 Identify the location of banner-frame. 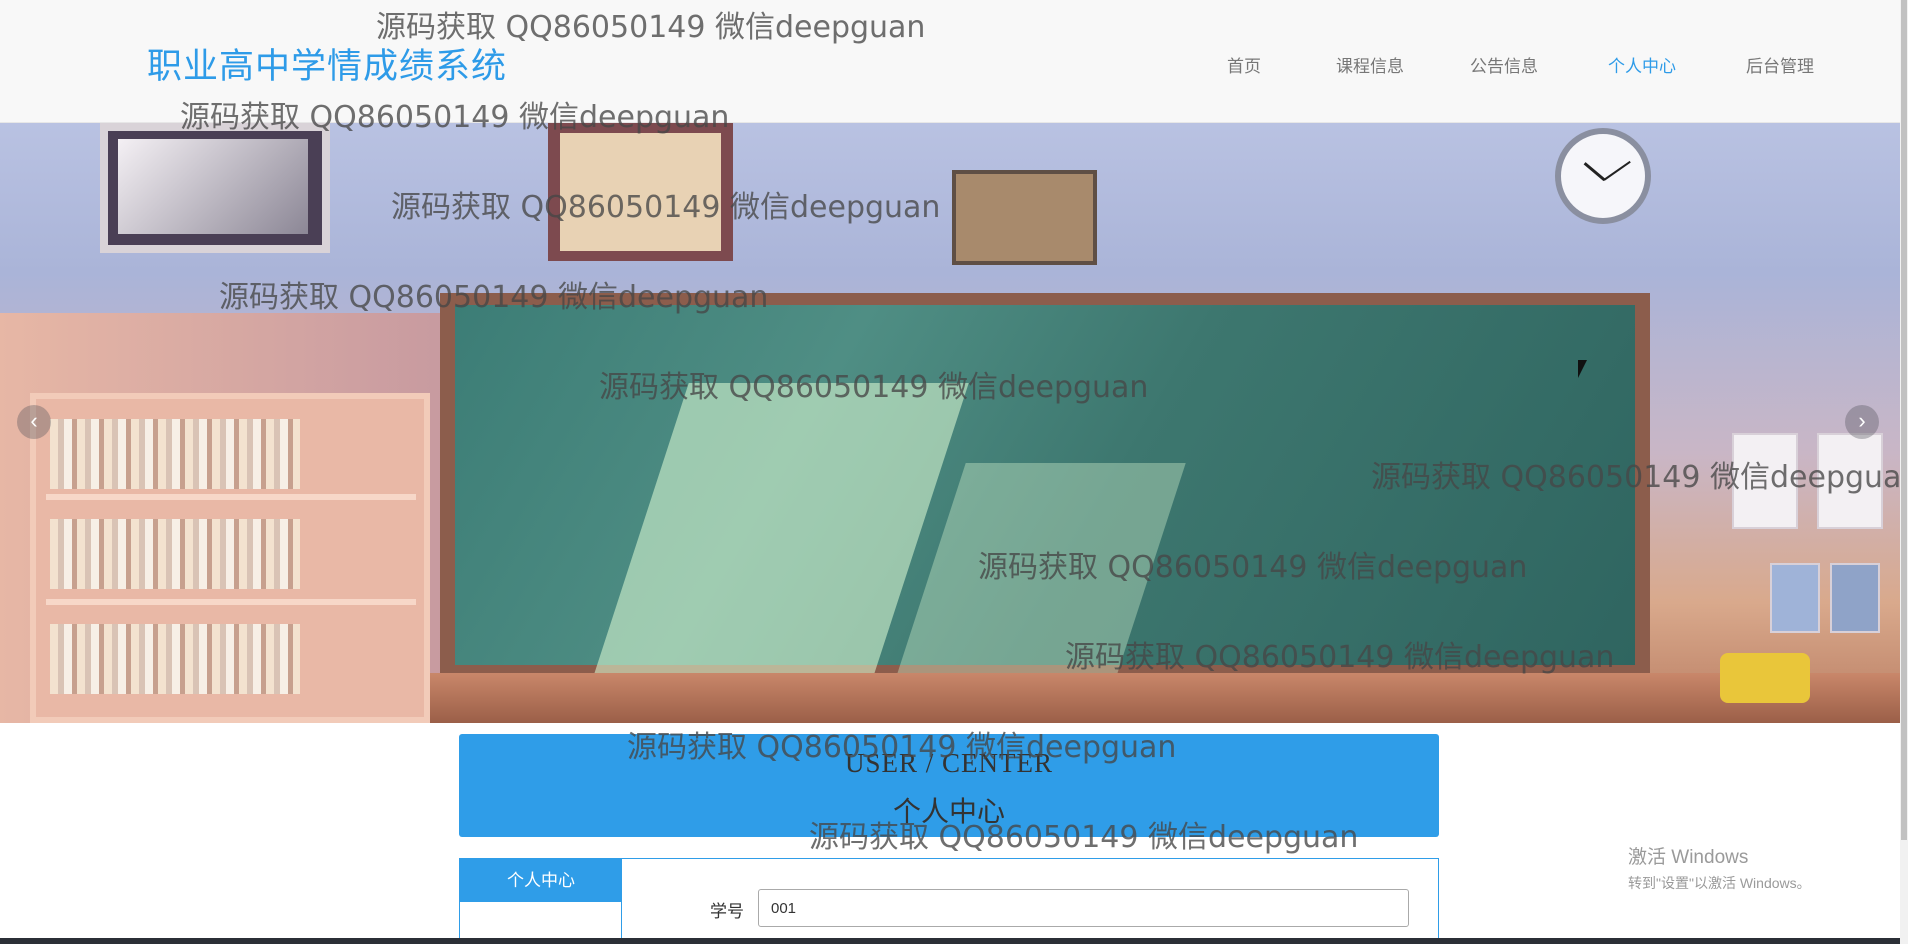
(640, 192).